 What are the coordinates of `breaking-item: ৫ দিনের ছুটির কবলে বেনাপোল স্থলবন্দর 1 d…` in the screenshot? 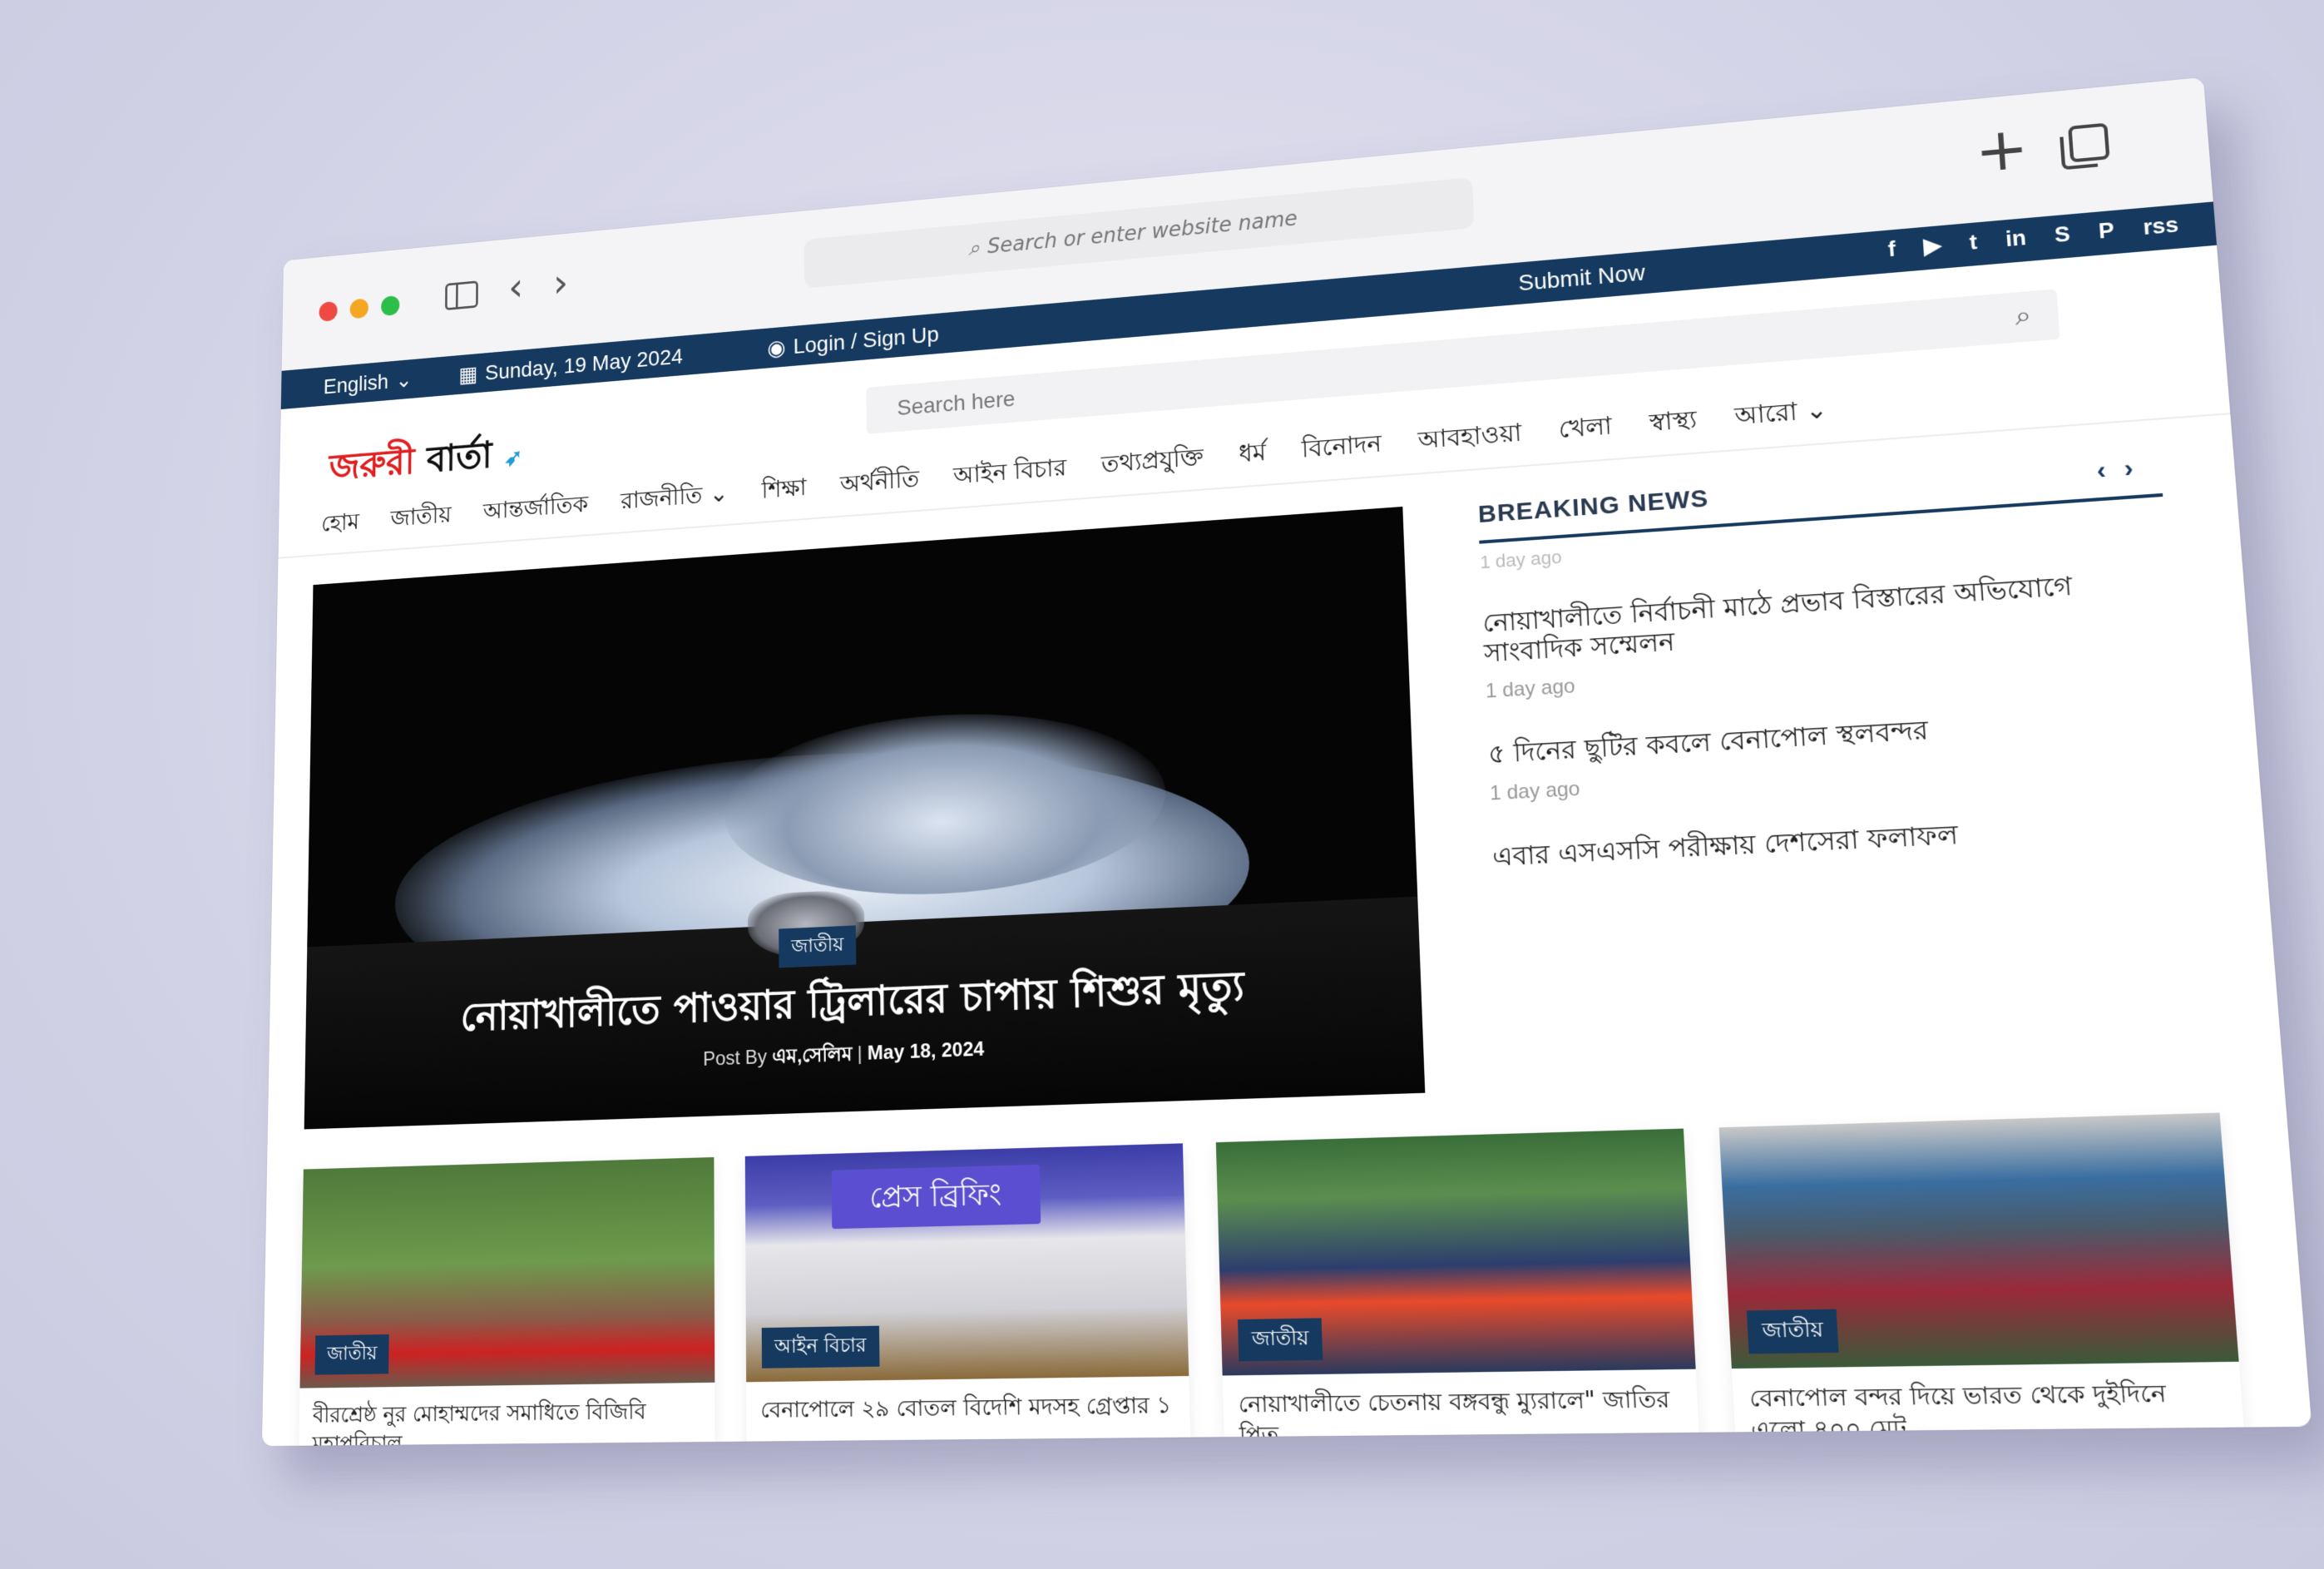 It's located at (1835, 754).